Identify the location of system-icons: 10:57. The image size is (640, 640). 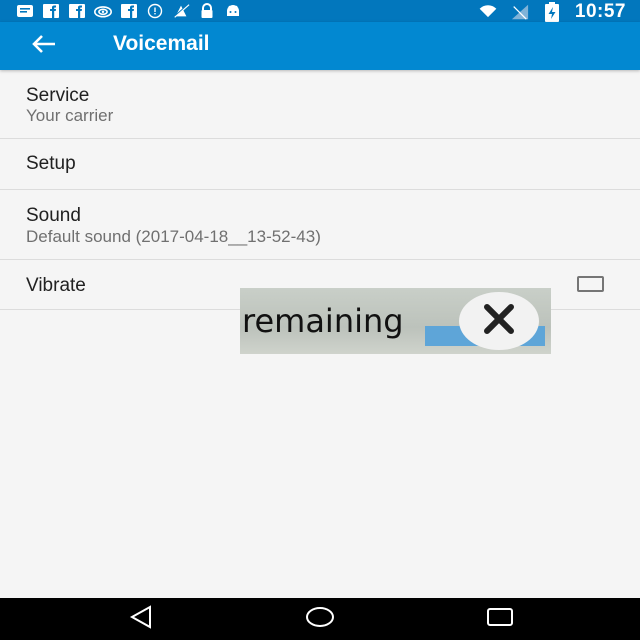
(552, 12).